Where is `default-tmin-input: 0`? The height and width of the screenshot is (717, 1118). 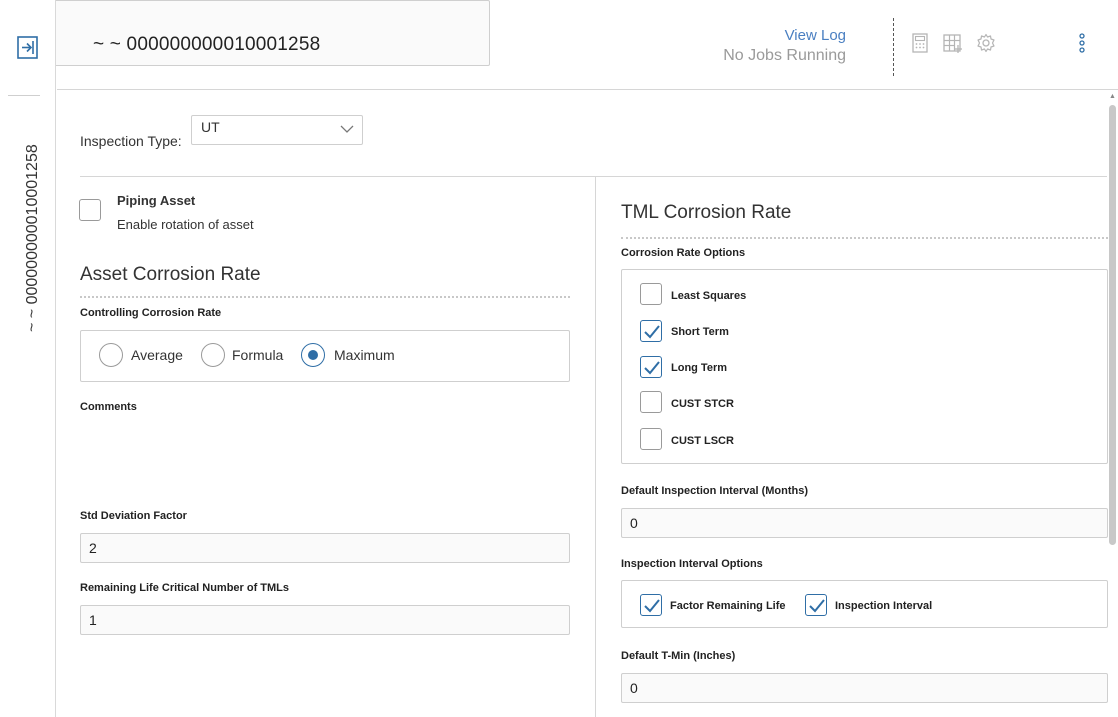
default-tmin-input: 0 is located at coordinates (864, 688).